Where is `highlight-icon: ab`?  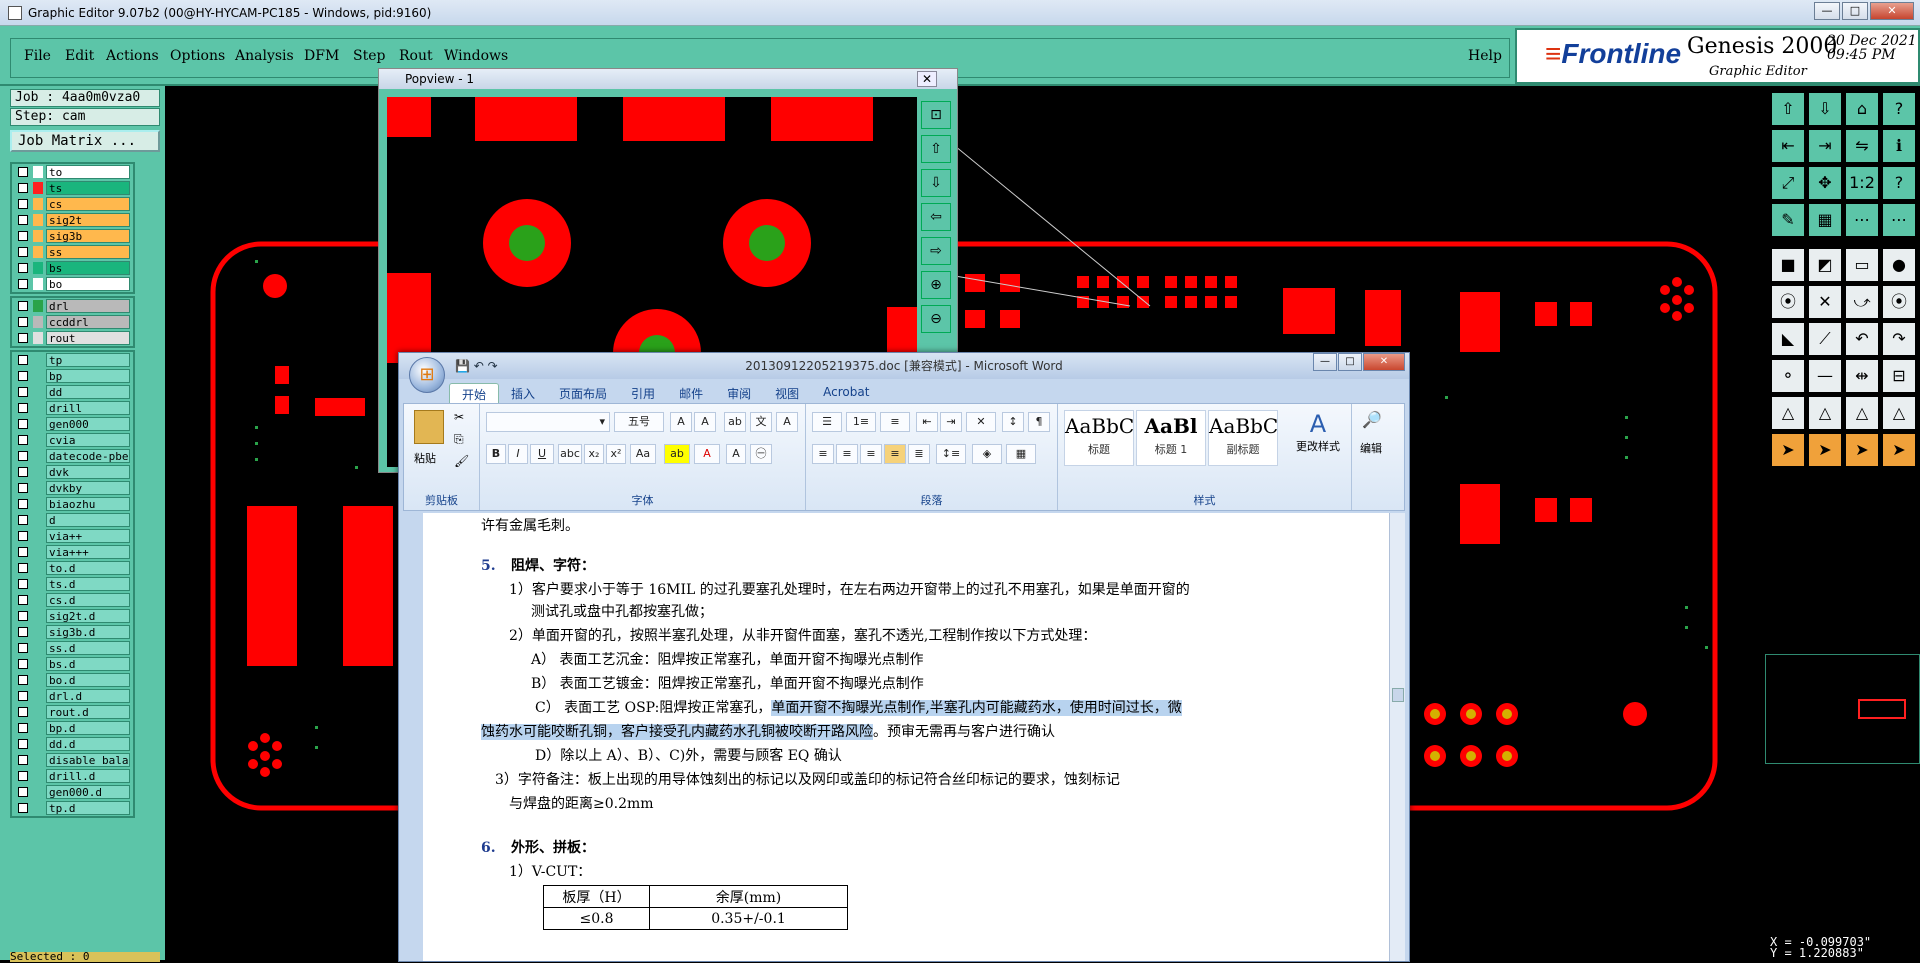
highlight-icon: ab is located at coordinates (677, 454).